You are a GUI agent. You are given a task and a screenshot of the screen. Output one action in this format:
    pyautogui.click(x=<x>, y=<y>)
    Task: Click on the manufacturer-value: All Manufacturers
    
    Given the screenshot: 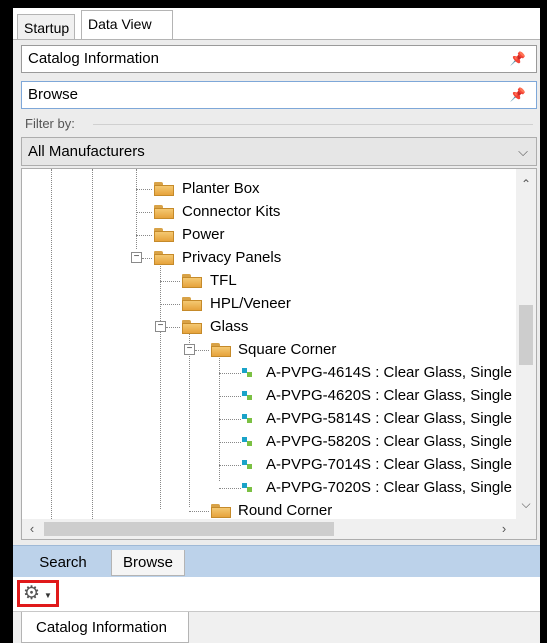 What is the action you would take?
    pyautogui.click(x=86, y=151)
    